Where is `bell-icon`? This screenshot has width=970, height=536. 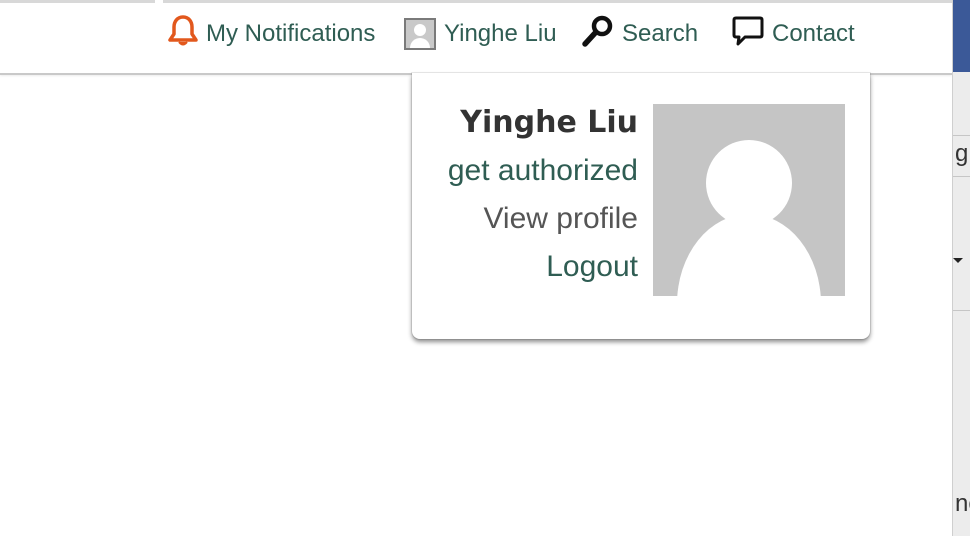
bell-icon is located at coordinates (183, 34).